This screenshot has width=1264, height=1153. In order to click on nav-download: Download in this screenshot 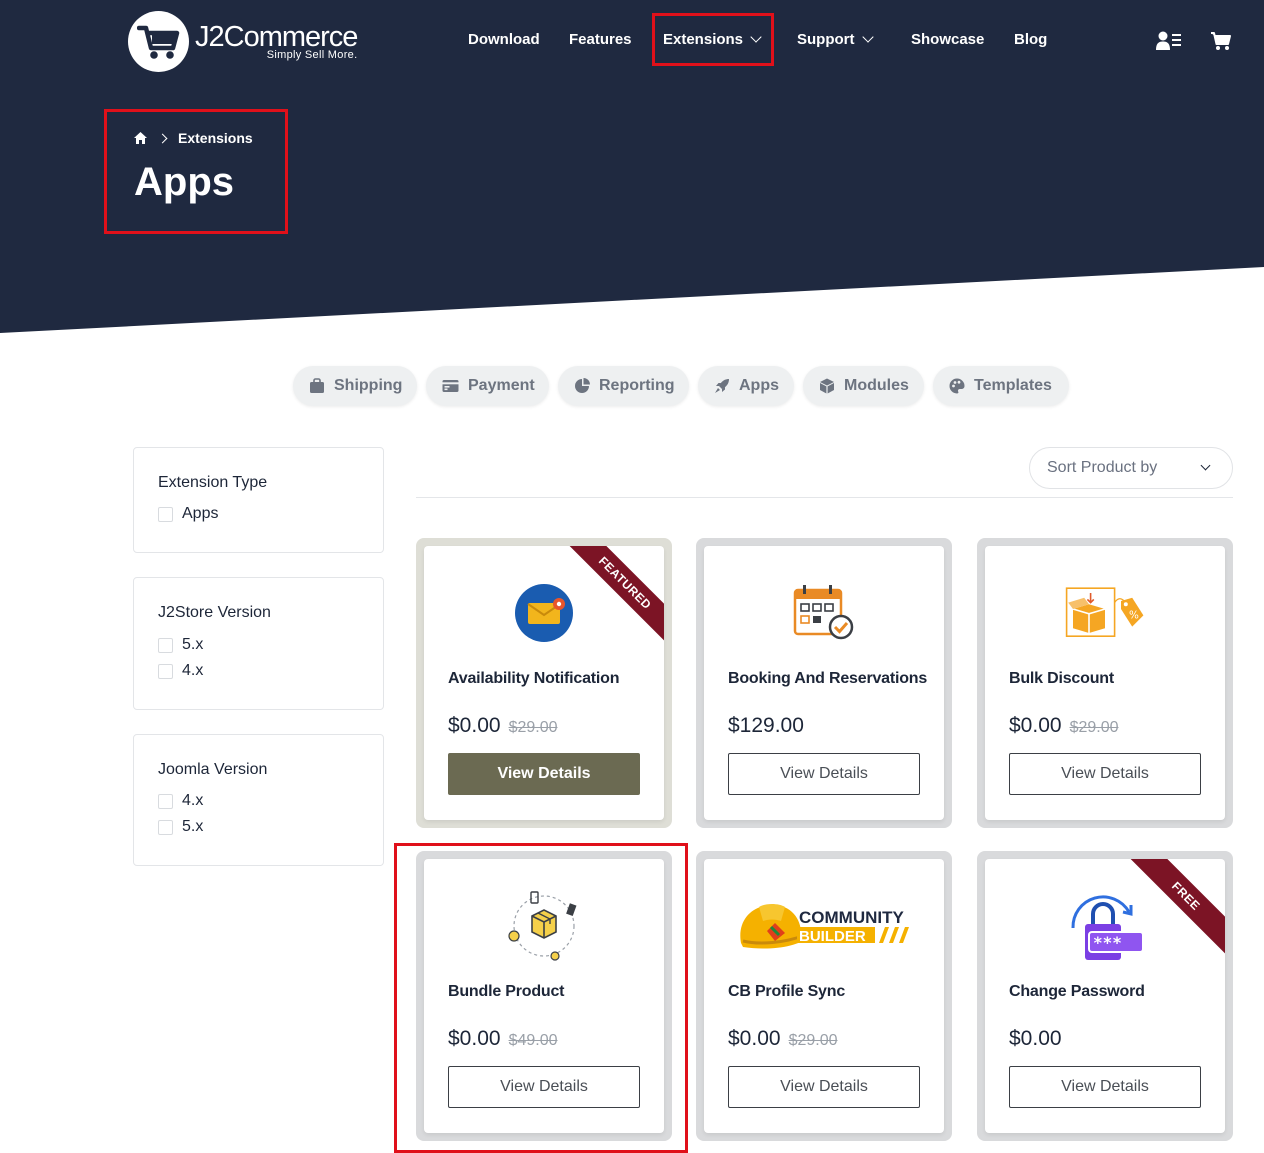, I will do `click(504, 39)`.